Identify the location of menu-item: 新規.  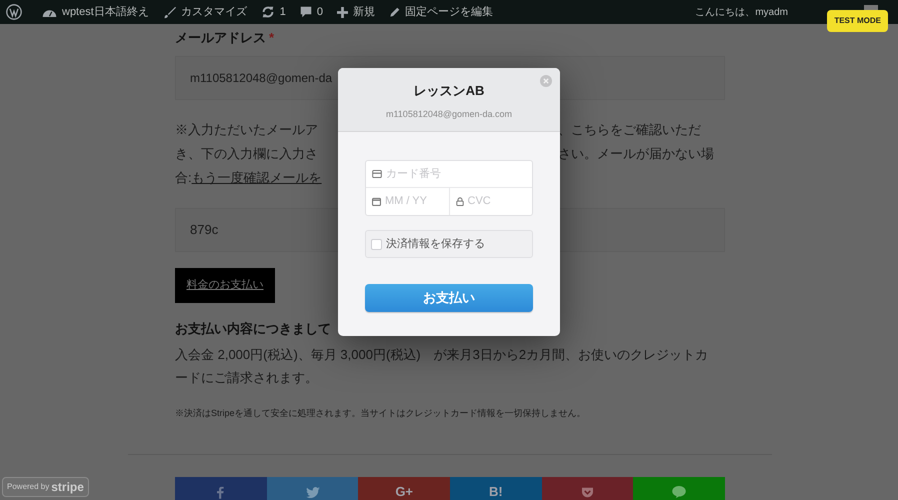
(364, 12).